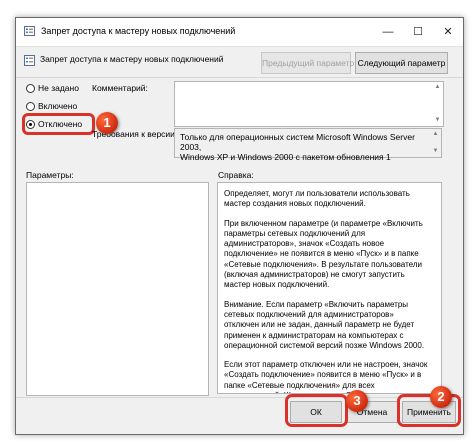 The height and width of the screenshot is (442, 474). I want to click on help-scrollbar, so click(450, 288).